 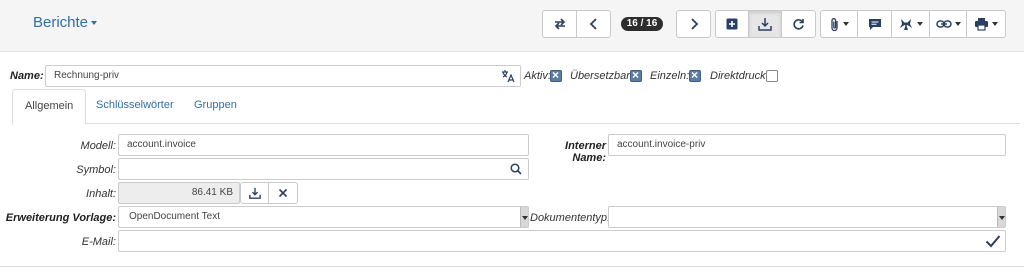 I want to click on action-button, so click(x=910, y=24).